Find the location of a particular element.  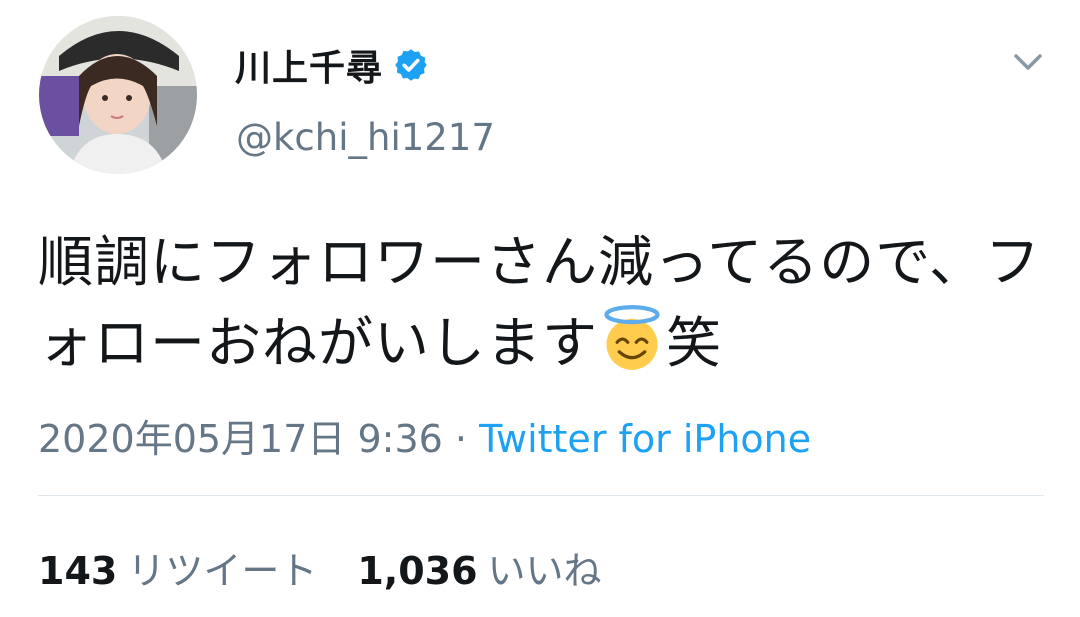

display-name: 川上千尋 is located at coordinates (309, 65).